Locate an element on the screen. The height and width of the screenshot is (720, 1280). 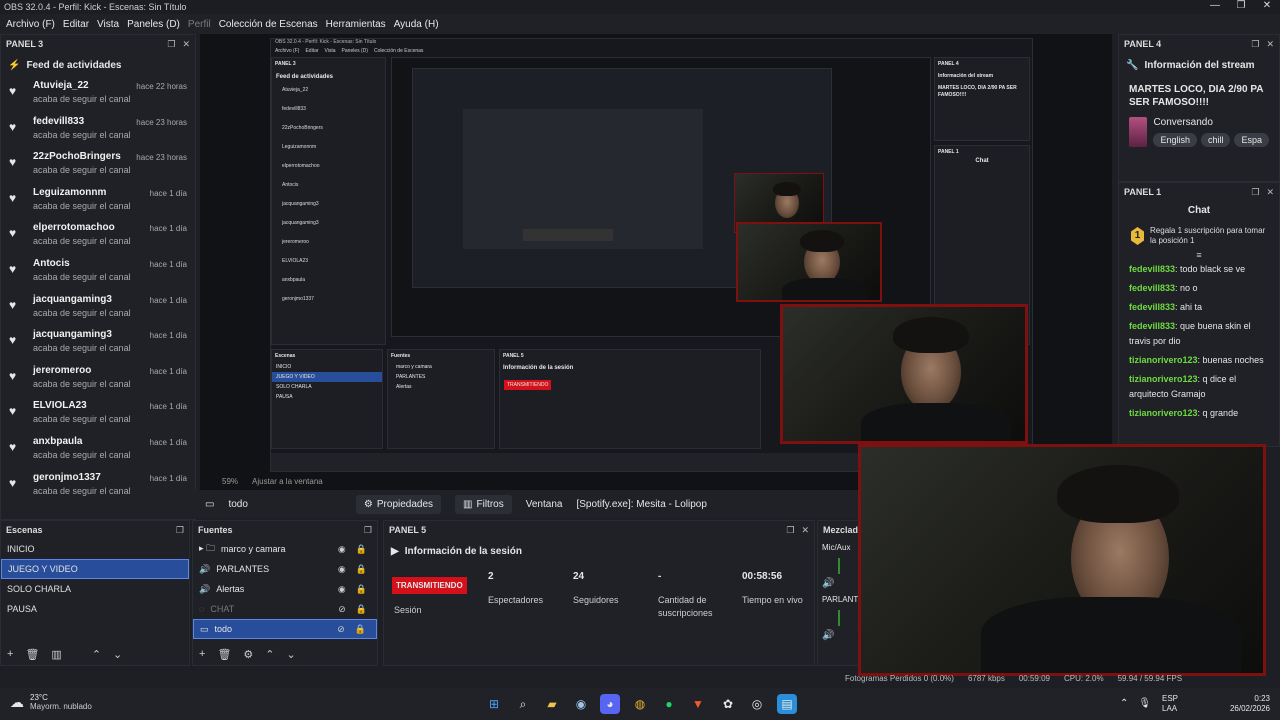
menu-ayuda: Ayuda (H) is located at coordinates (416, 24).